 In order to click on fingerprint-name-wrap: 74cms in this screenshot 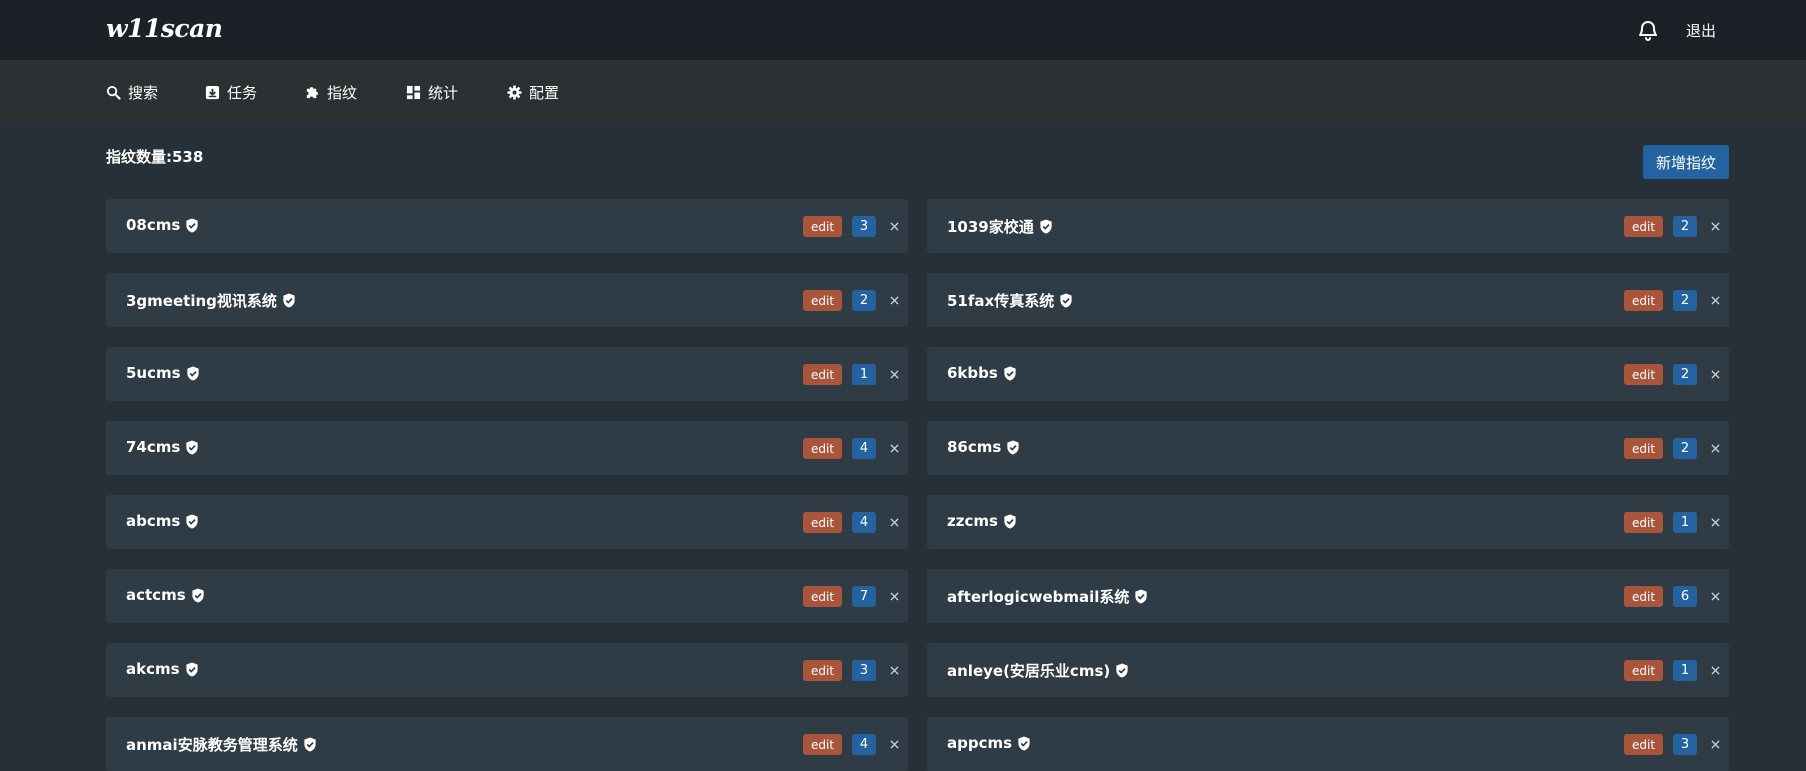, I will do `click(162, 447)`.